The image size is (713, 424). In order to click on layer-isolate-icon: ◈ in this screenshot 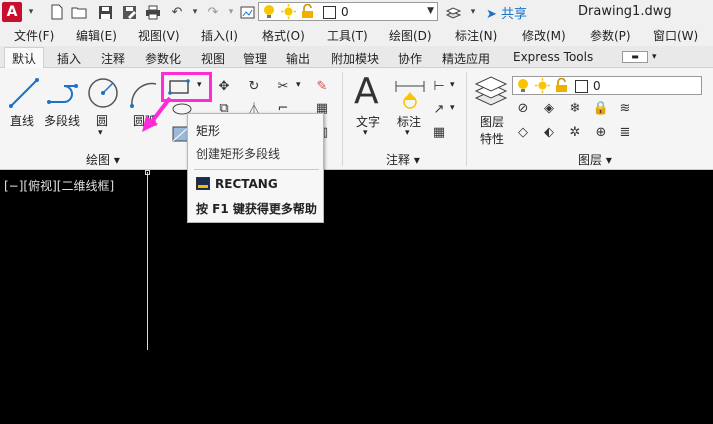, I will do `click(549, 108)`.